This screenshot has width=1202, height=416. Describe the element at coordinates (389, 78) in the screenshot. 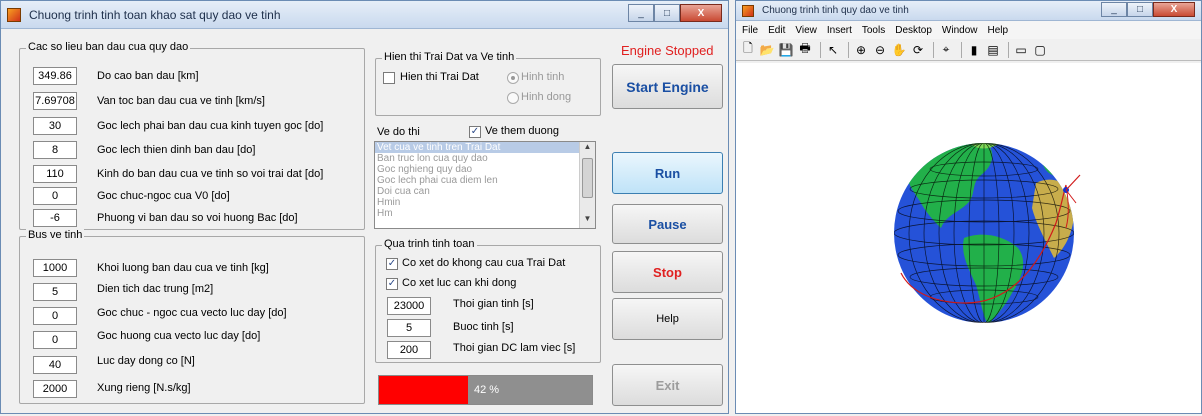

I see `show-earth-checkbox` at that location.